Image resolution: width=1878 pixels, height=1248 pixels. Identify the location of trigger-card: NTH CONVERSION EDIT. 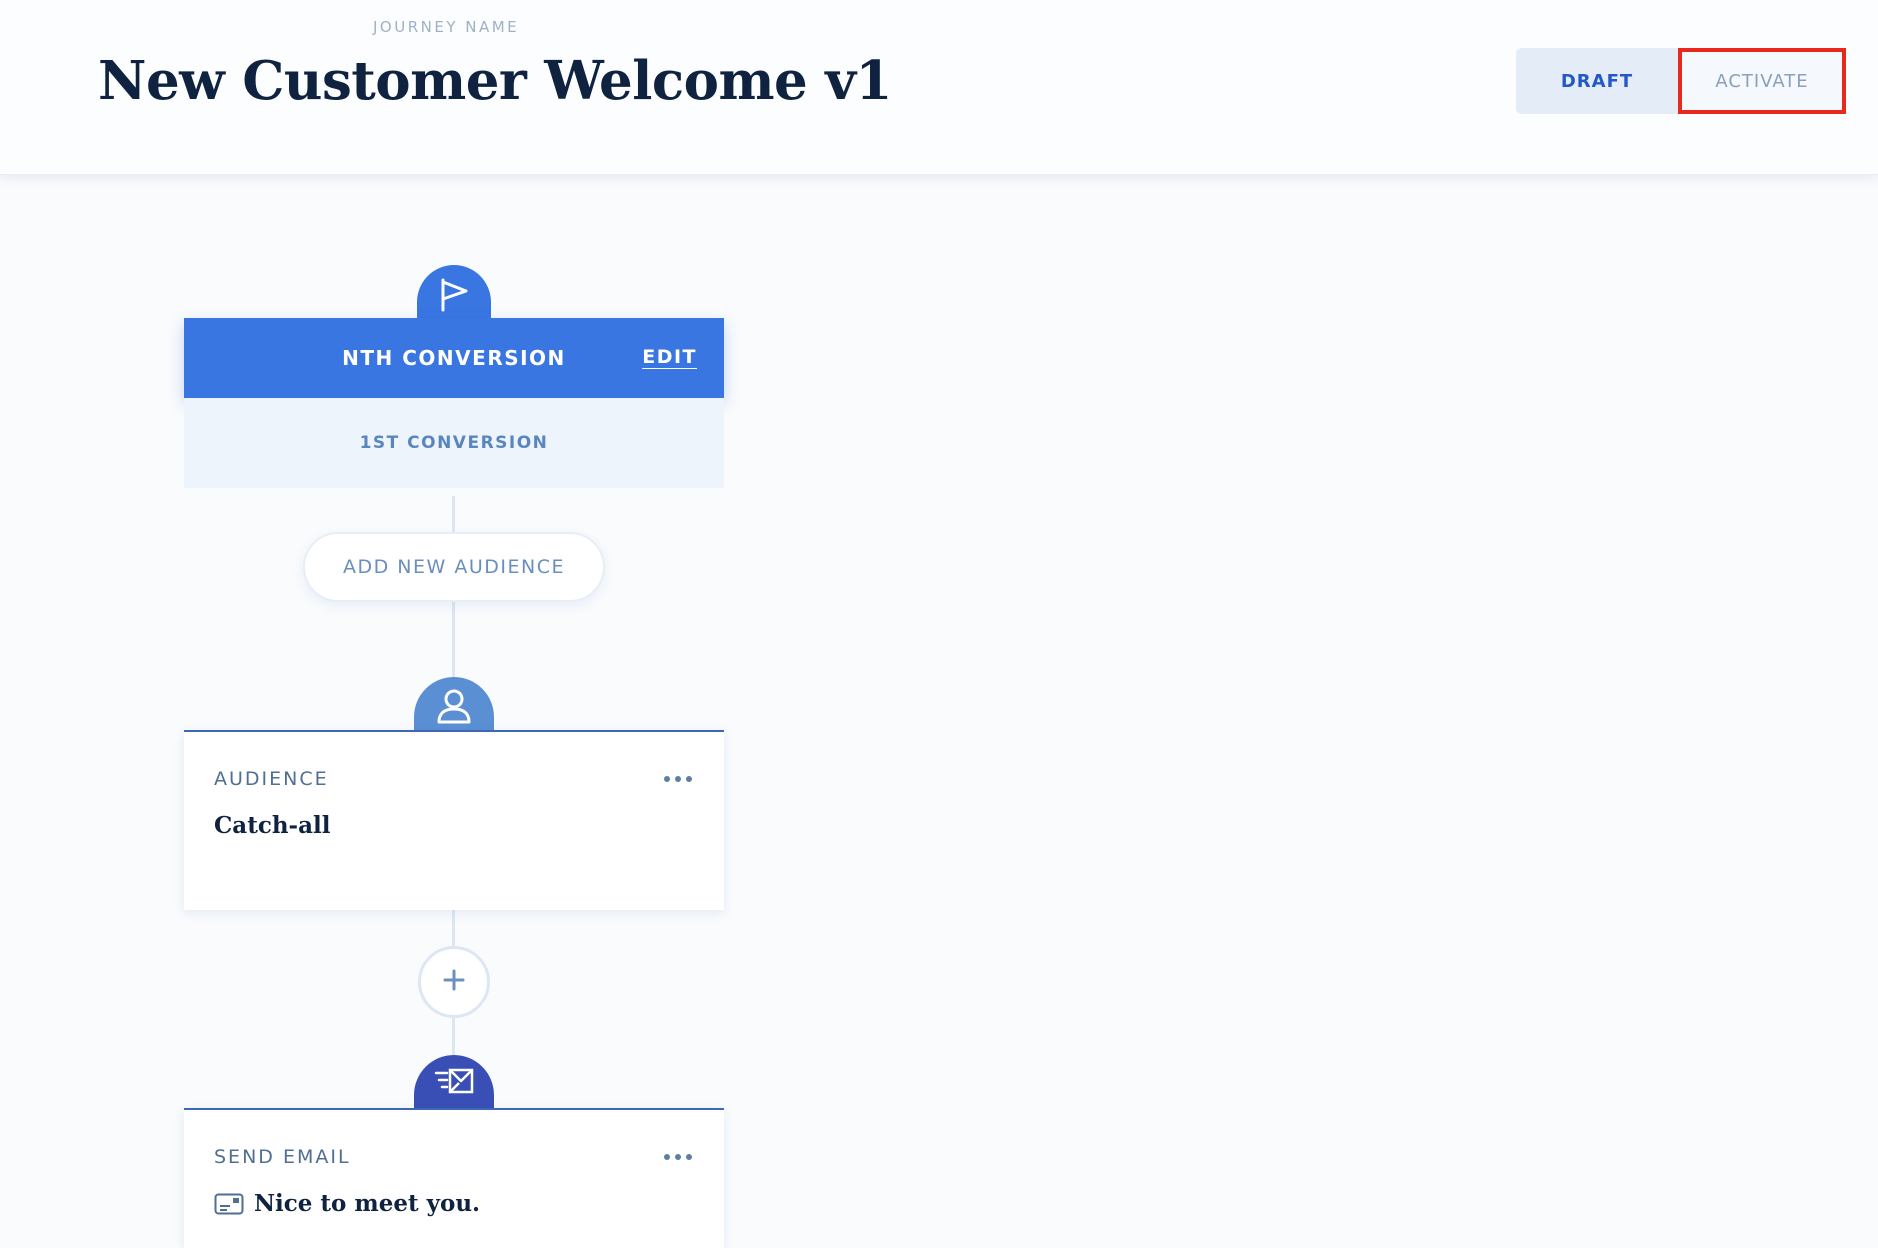
(454, 358).